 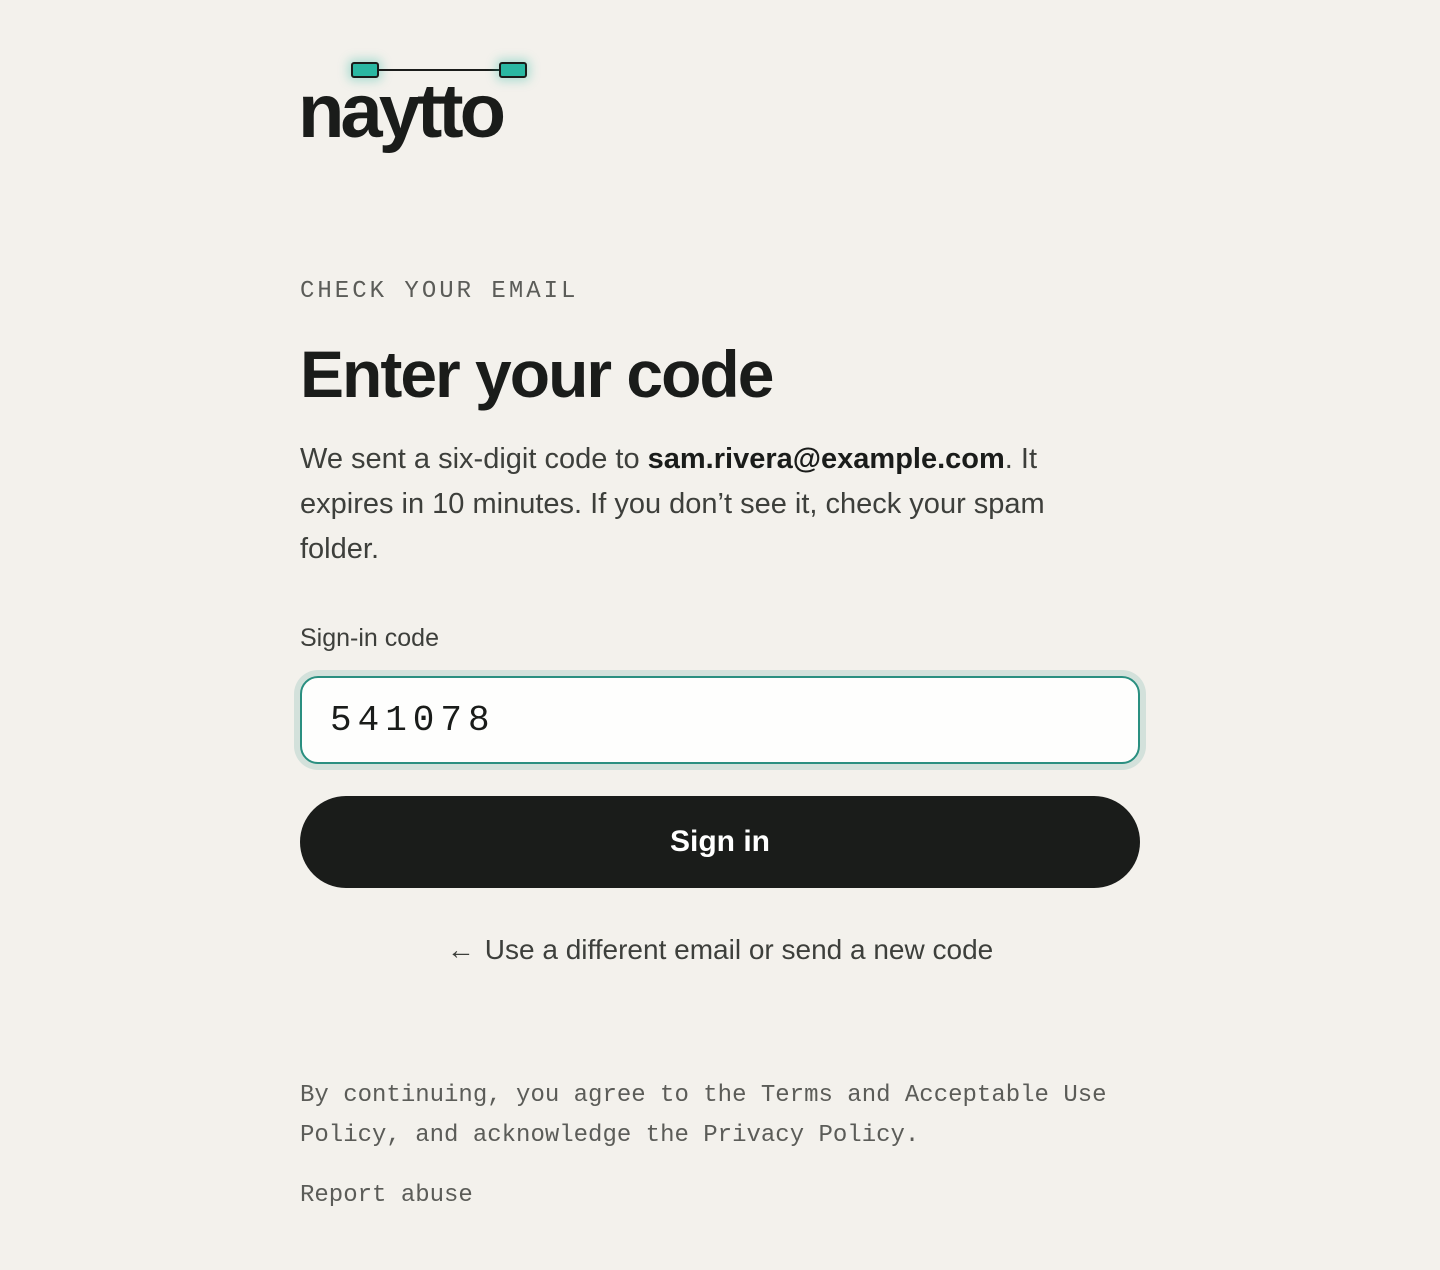 What do you see at coordinates (513, 70) in the screenshot?
I see `logo-node-right-icon` at bounding box center [513, 70].